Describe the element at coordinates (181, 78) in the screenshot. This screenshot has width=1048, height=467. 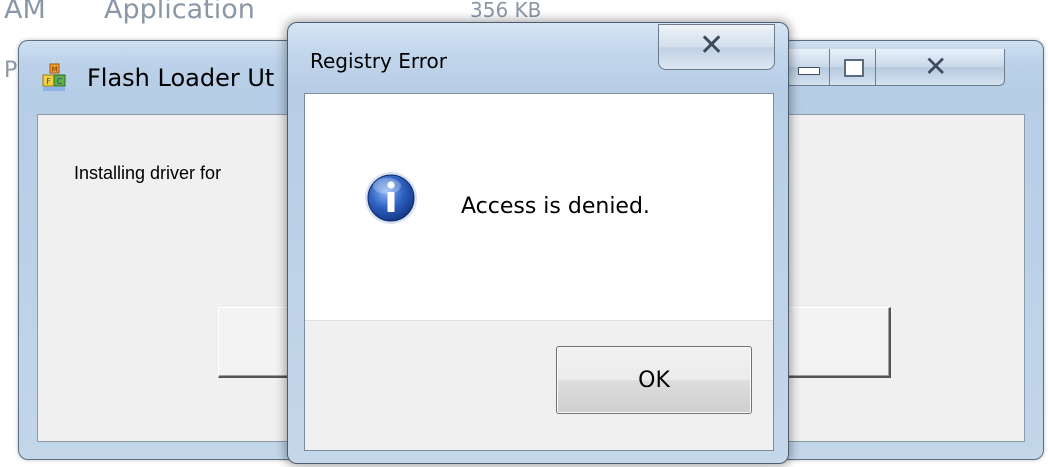
I see `window-title: Flash Loader Ut` at that location.